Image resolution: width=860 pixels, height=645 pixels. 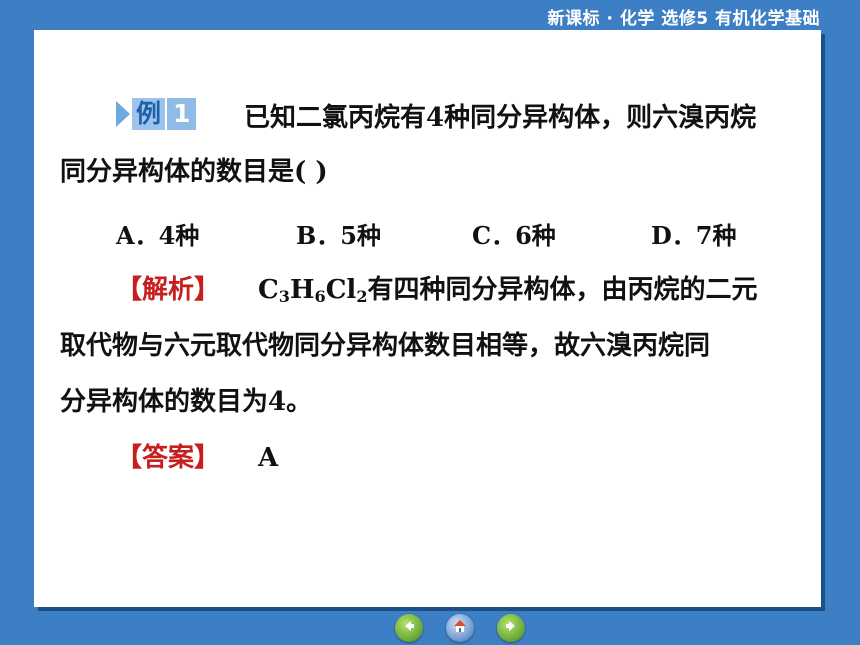 I want to click on formula: C3H6Cl2, so click(x=313, y=291).